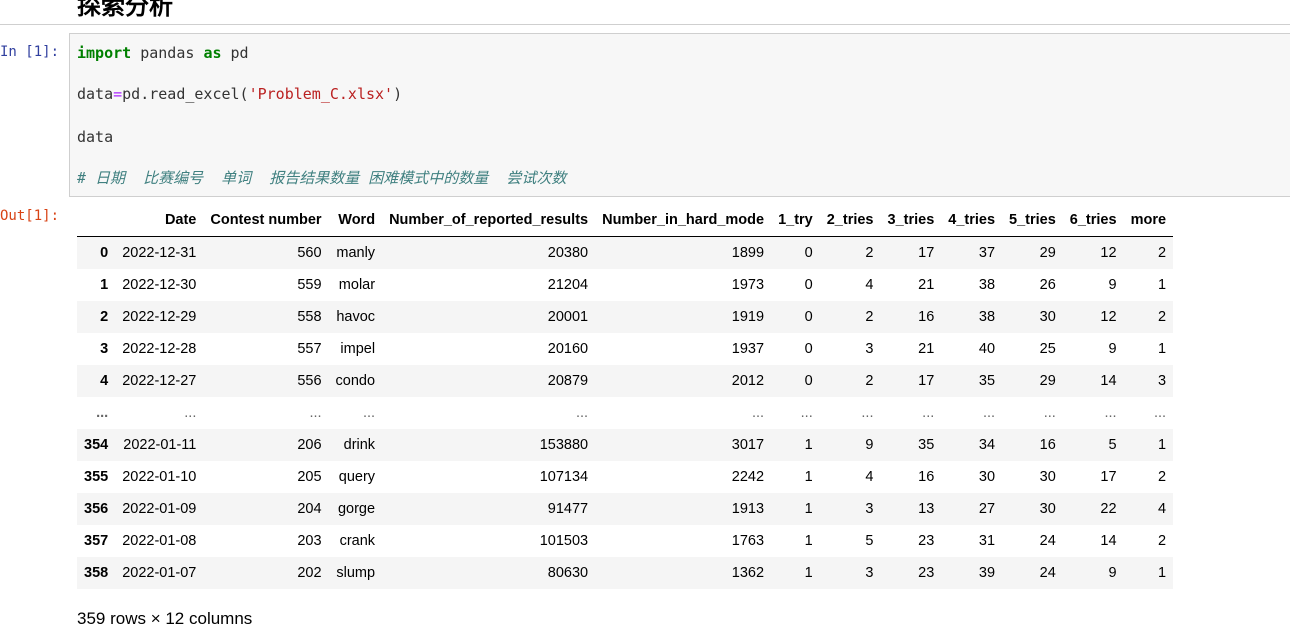  Describe the element at coordinates (795, 221) in the screenshot. I see `column-header: 1_try` at that location.